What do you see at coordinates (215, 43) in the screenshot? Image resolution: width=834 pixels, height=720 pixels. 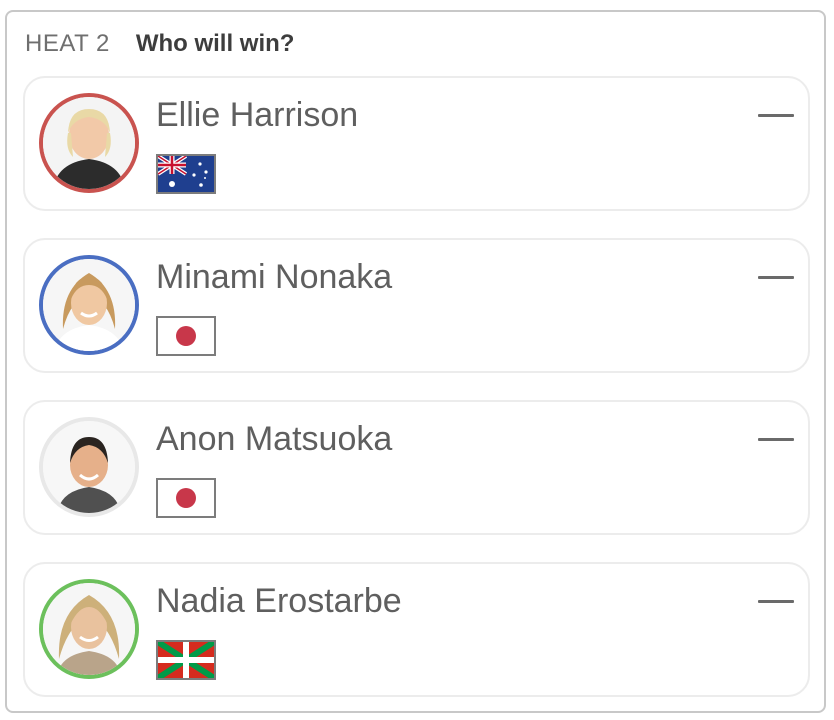 I see `question-title: Who will win?` at bounding box center [215, 43].